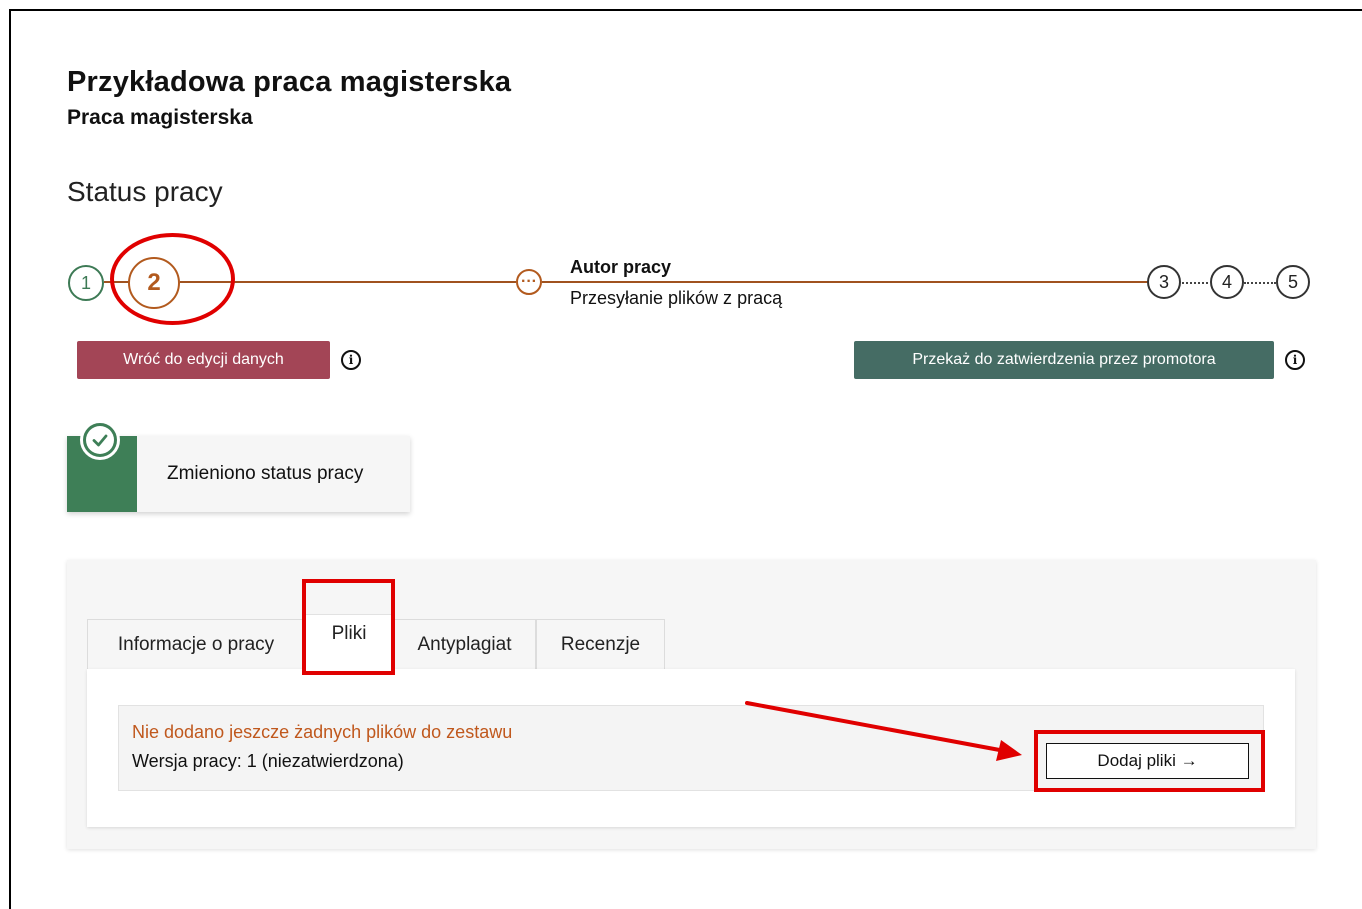  Describe the element at coordinates (203, 360) in the screenshot. I see `back-to-edit-button: Wróć do edycji danych` at that location.